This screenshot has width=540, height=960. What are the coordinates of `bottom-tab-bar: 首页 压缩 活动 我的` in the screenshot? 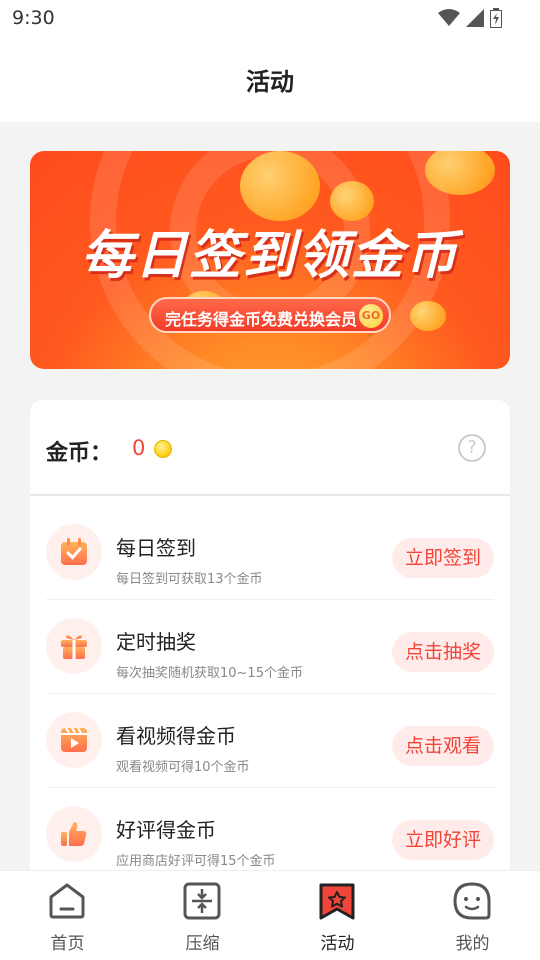 It's located at (270, 915).